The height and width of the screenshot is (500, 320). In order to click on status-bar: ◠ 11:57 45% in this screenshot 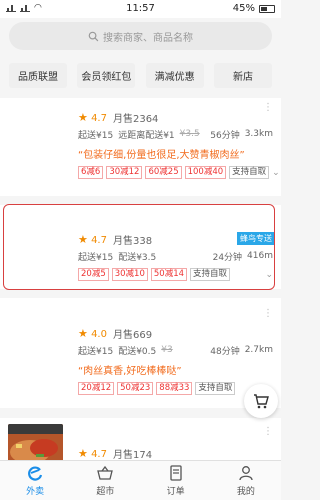, I will do `click(140, 9)`.